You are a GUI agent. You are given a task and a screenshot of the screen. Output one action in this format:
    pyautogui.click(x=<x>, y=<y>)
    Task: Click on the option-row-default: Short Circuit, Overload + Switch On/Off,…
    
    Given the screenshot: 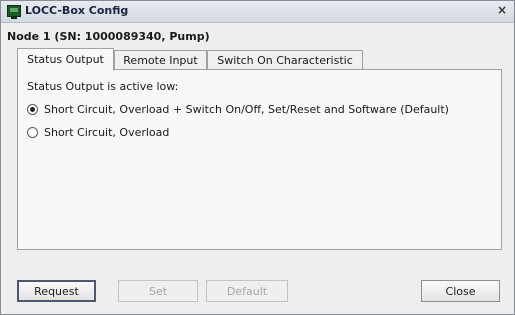 What is the action you would take?
    pyautogui.click(x=238, y=109)
    